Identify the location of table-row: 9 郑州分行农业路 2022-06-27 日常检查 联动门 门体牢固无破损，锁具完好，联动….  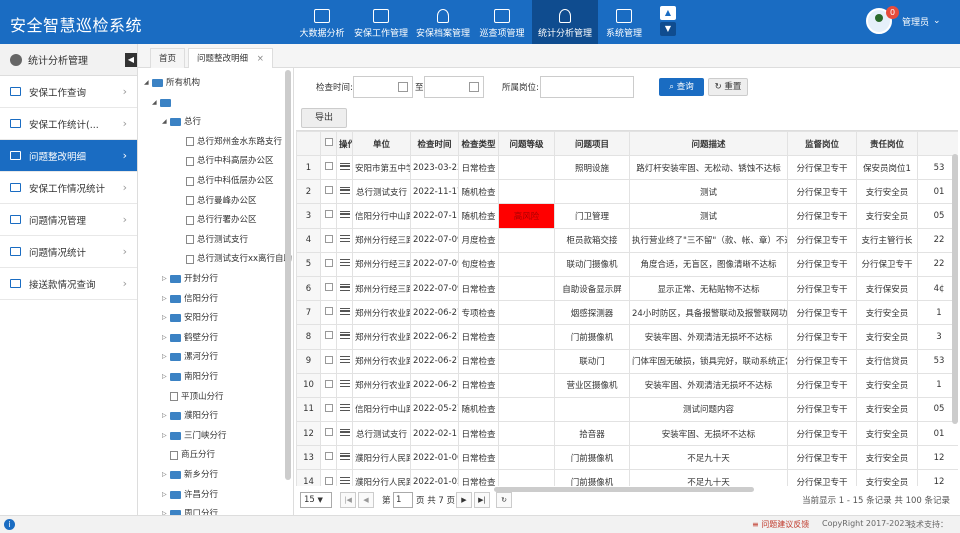
(627, 361).